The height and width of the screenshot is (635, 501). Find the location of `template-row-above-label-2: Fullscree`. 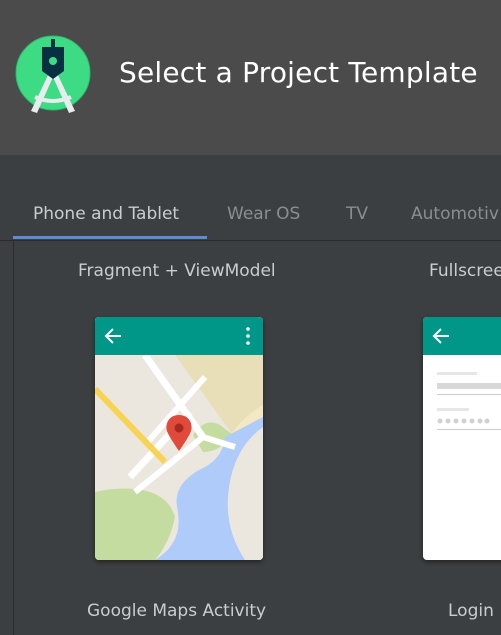

template-row-above-label-2: Fullscree is located at coordinates (465, 271).